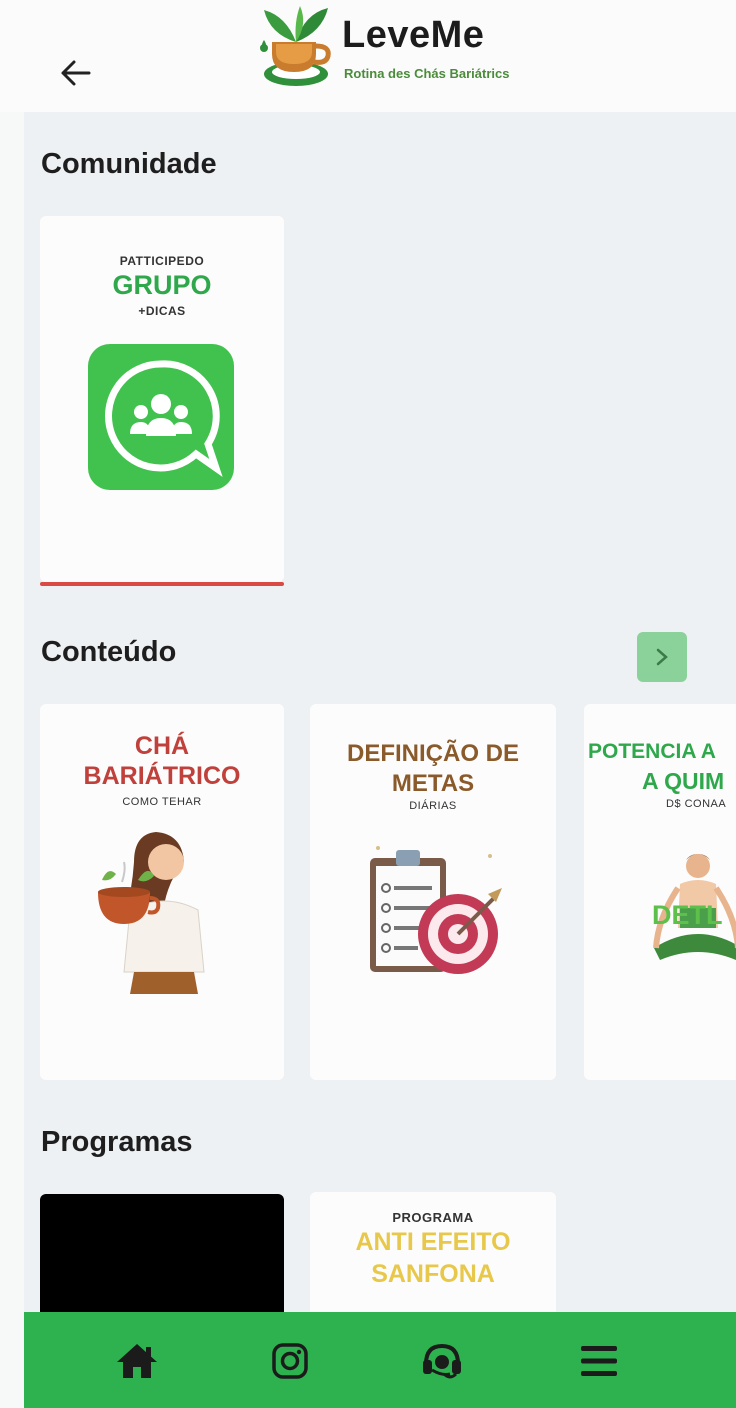 This screenshot has height=1408, width=736. Describe the element at coordinates (162, 802) in the screenshot. I see `card-subtitle: COMO TEHAR` at that location.